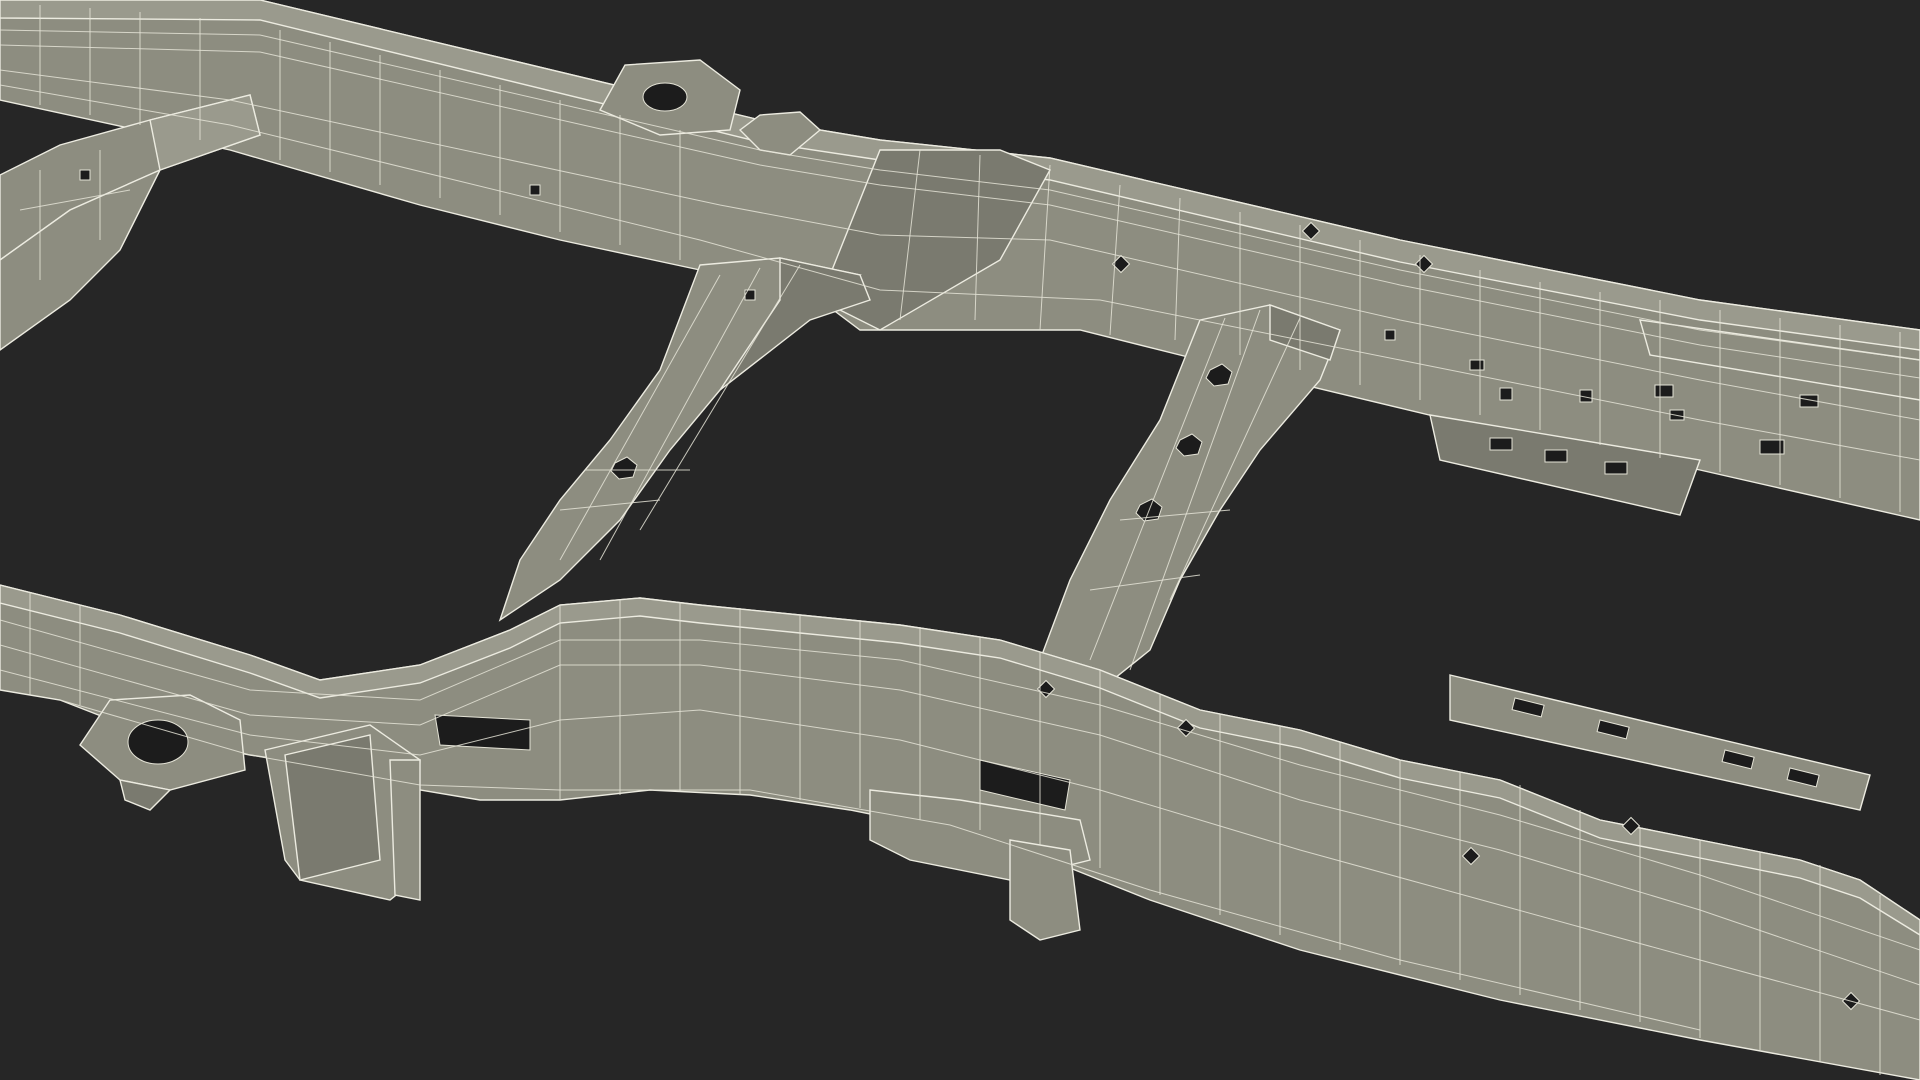 This screenshot has width=1920, height=1080. Describe the element at coordinates (1190, 497) in the screenshot. I see `cross-member-right` at that location.